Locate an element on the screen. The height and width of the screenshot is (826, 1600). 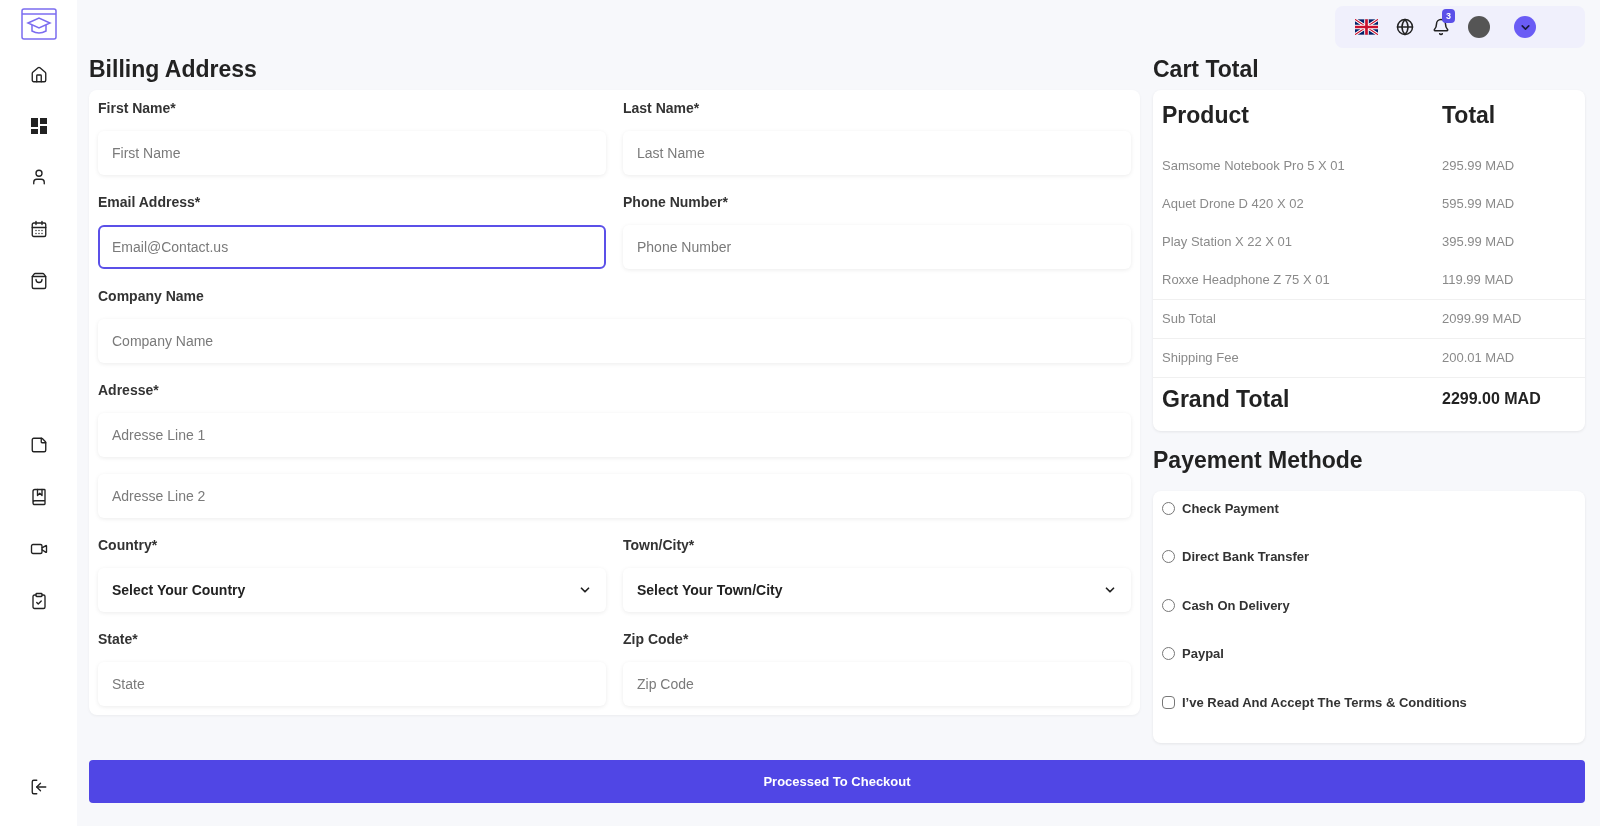
text-field: Adresse Line 1 is located at coordinates (614, 435).